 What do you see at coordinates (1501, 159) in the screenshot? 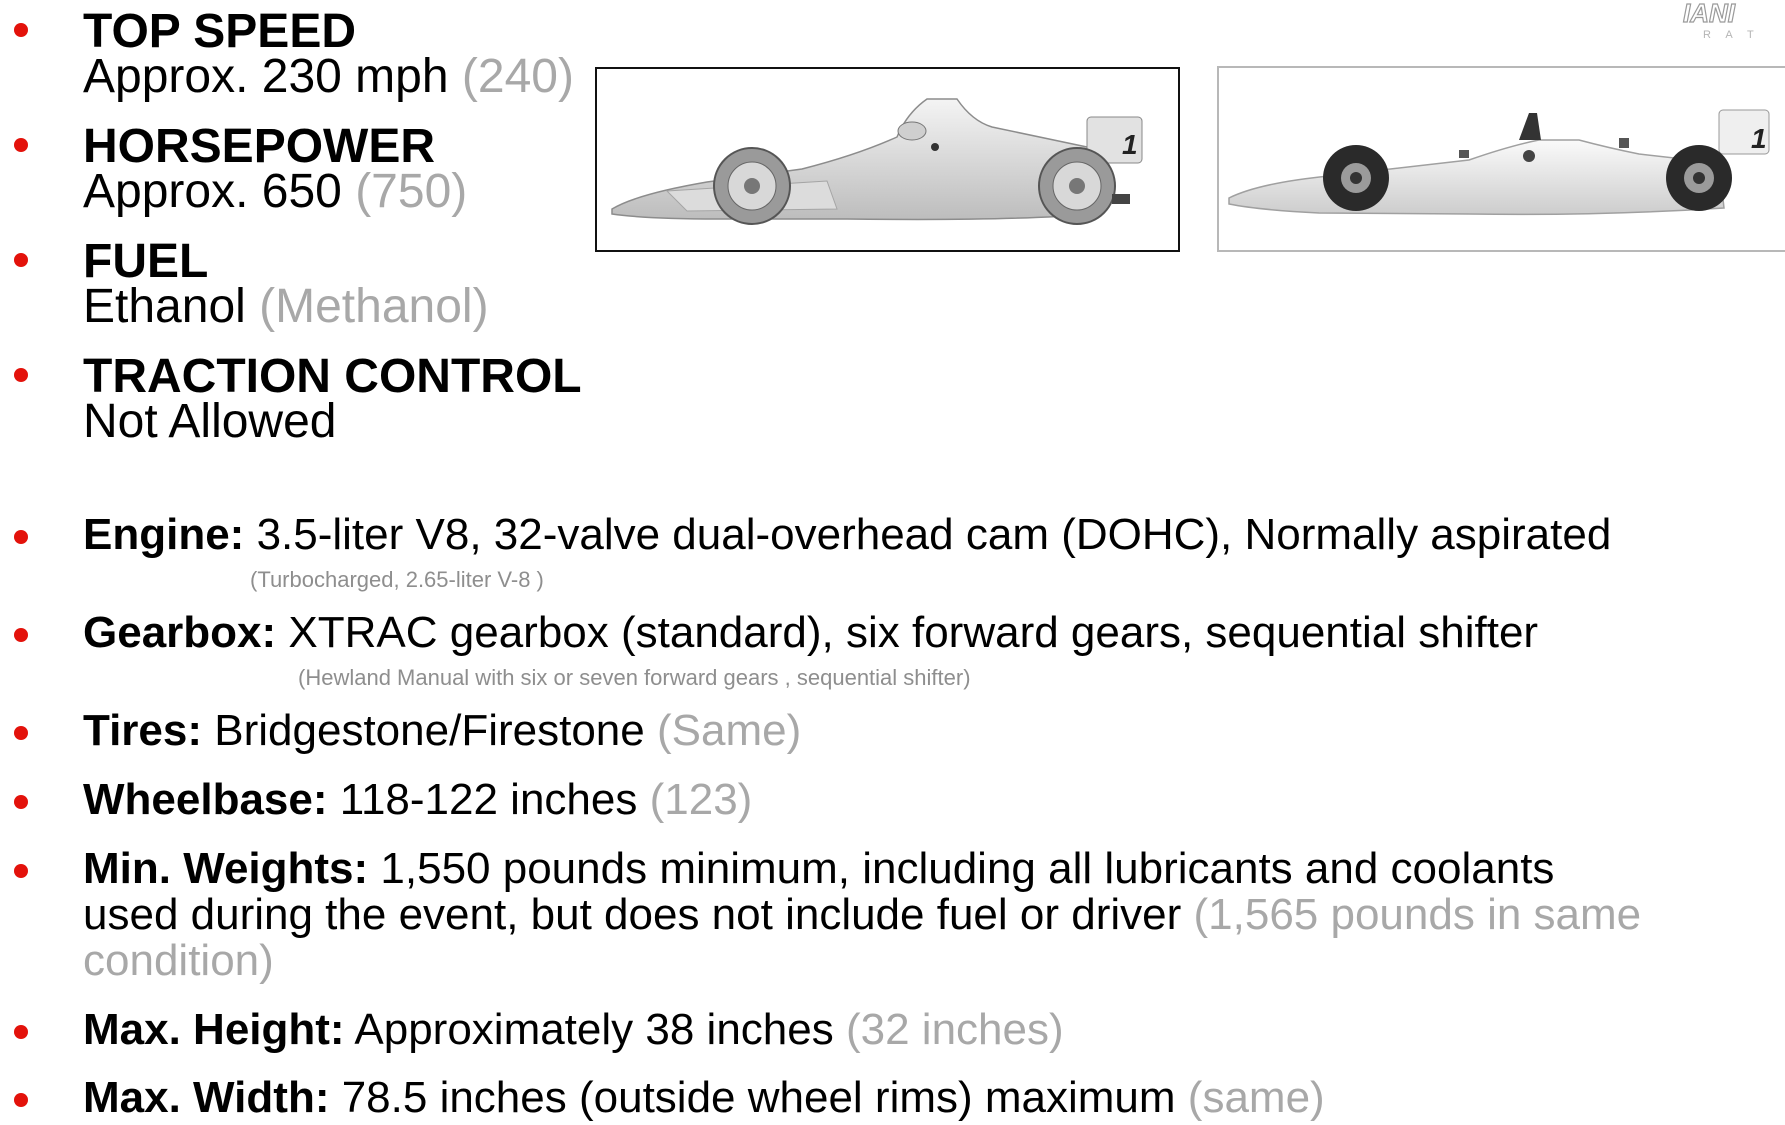
I see `car-image-previous: 1` at bounding box center [1501, 159].